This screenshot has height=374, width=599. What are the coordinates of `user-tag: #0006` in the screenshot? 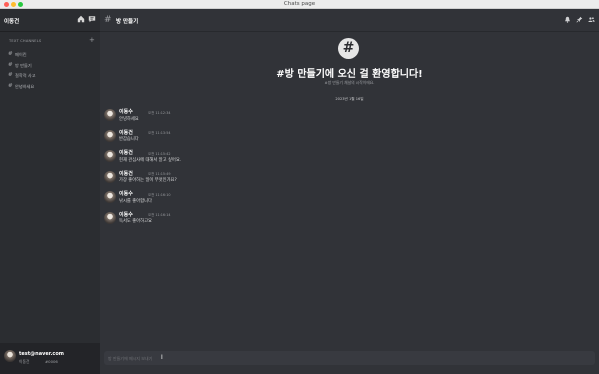 It's located at (51, 361).